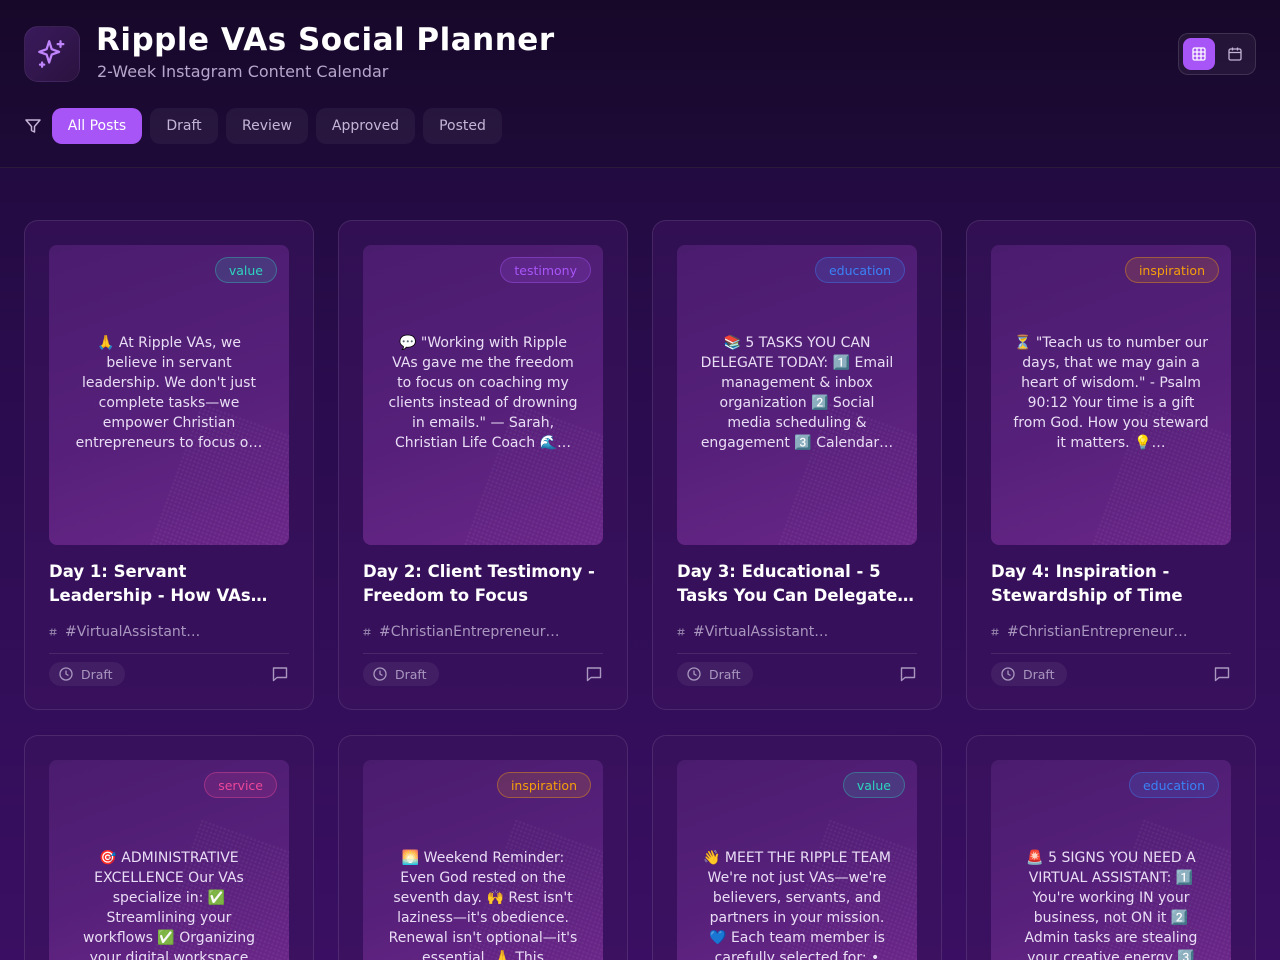  Describe the element at coordinates (267, 126) in the screenshot. I see `tab-review: Review` at that location.